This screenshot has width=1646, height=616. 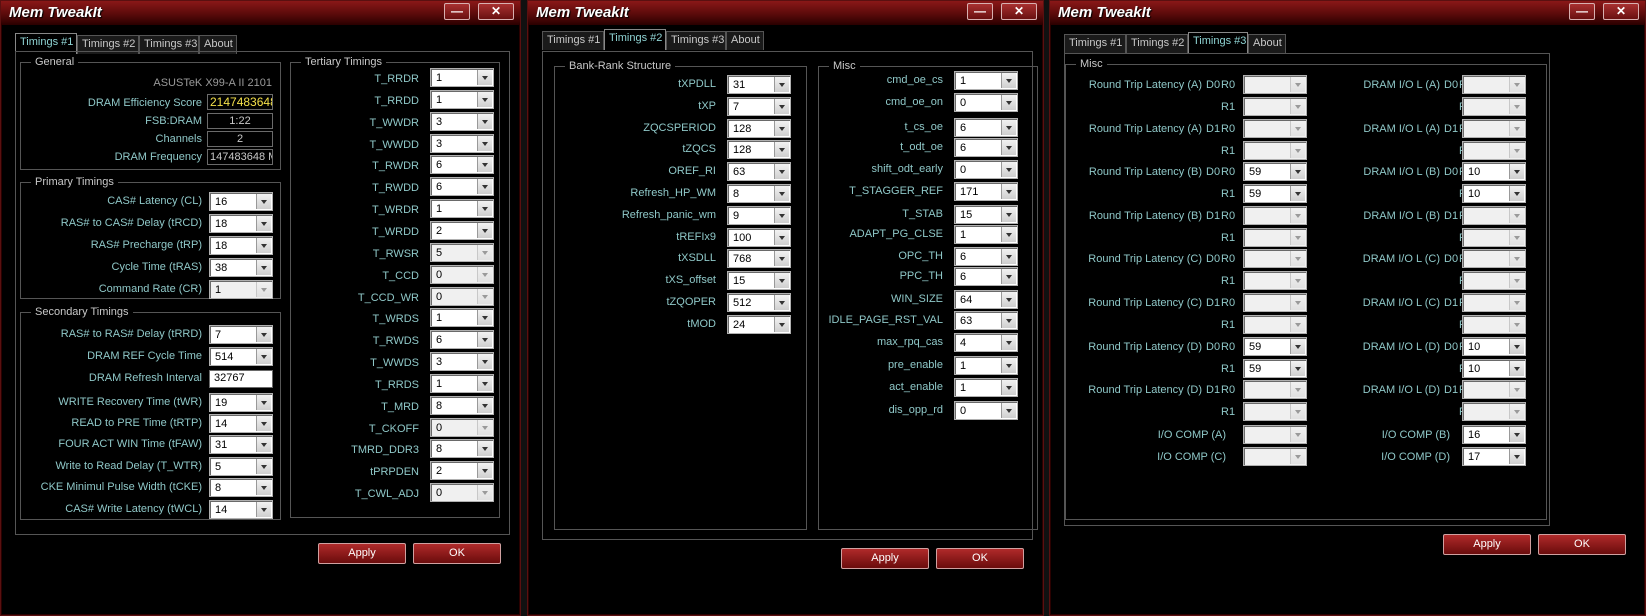 What do you see at coordinates (241, 334) in the screenshot?
I see `secondary-select-ras-to-ras-delay-trrd: 7` at bounding box center [241, 334].